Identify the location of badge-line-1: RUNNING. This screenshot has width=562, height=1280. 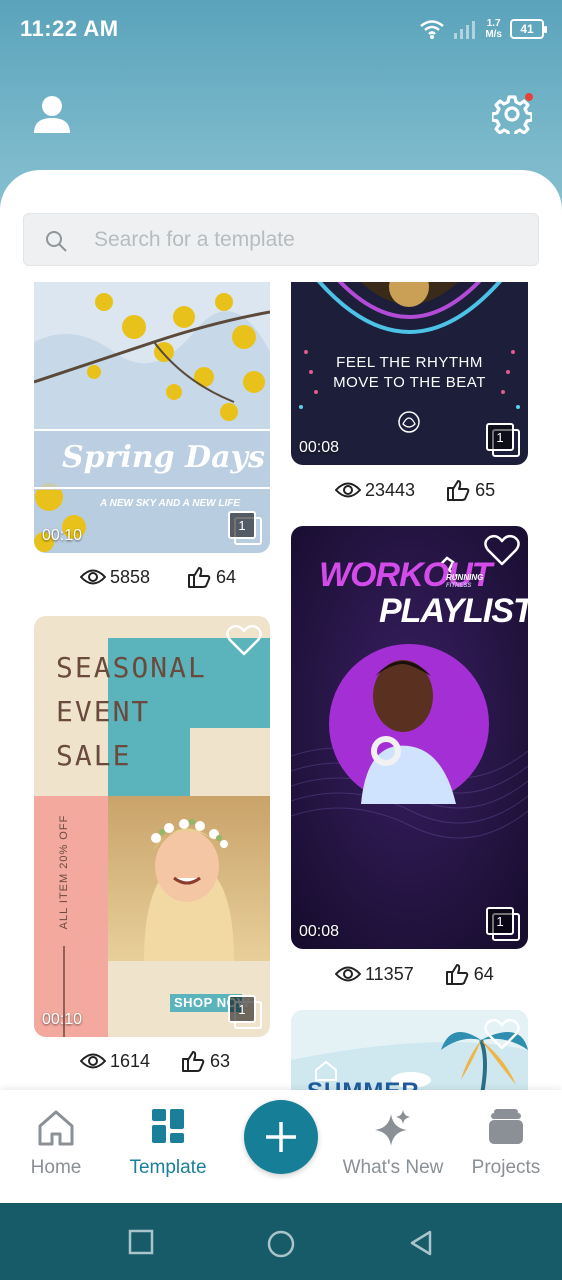
(465, 577).